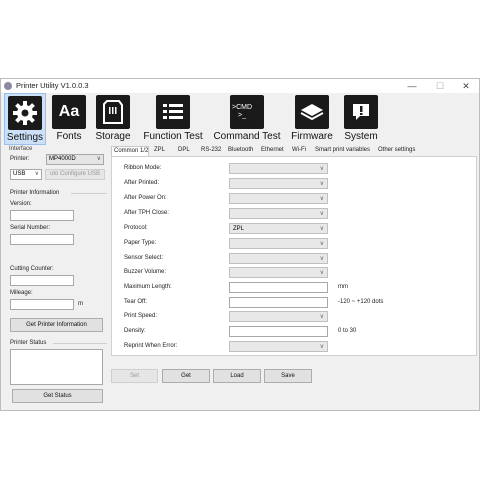 The width and height of the screenshot is (480, 480). I want to click on toolbar-function-test: Function Test, so click(173, 119).